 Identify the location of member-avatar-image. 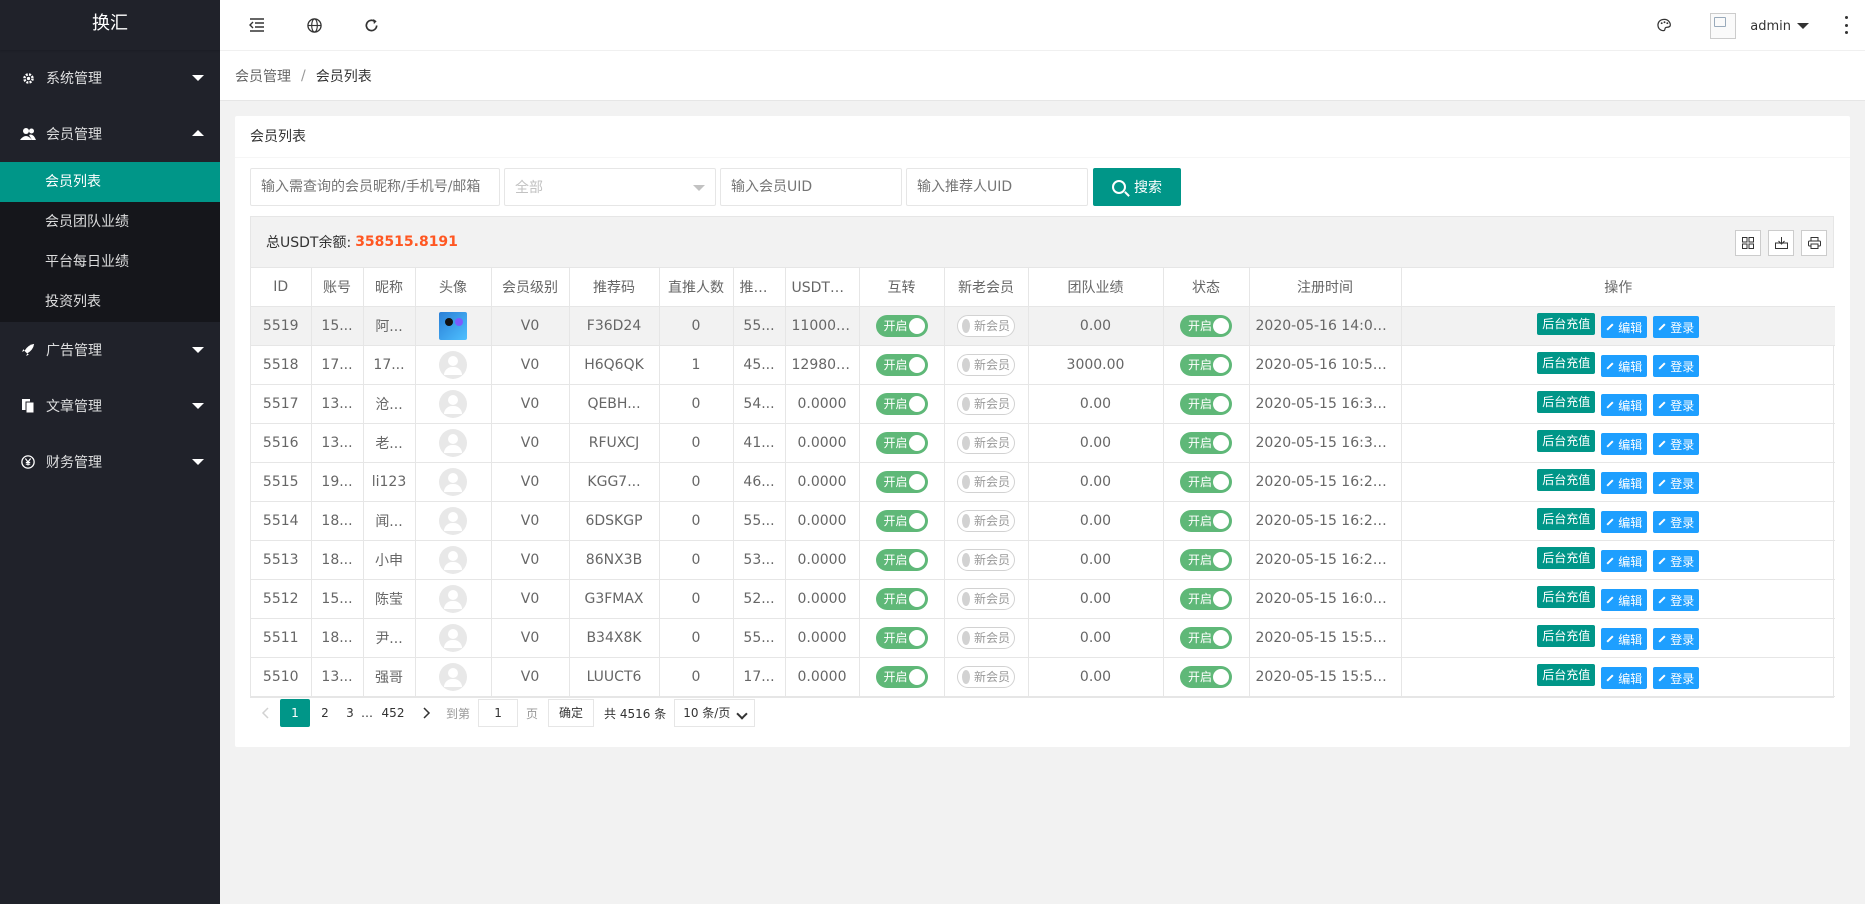
(453, 325).